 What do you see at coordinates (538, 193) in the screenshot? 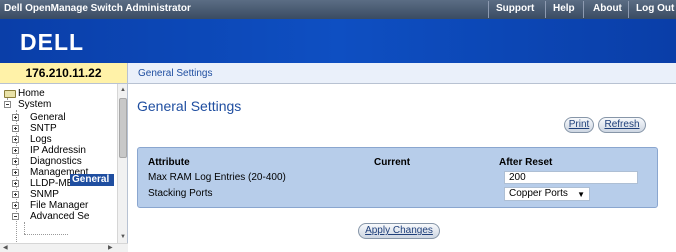
I see `stacking-ports-value: Copper Ports` at bounding box center [538, 193].